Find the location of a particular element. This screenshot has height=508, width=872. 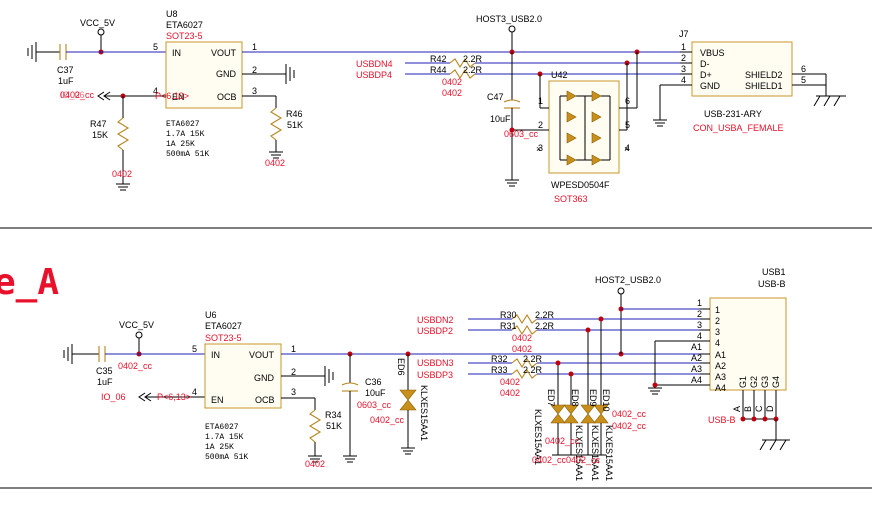

ed8-tvs-diode is located at coordinates (571, 414).